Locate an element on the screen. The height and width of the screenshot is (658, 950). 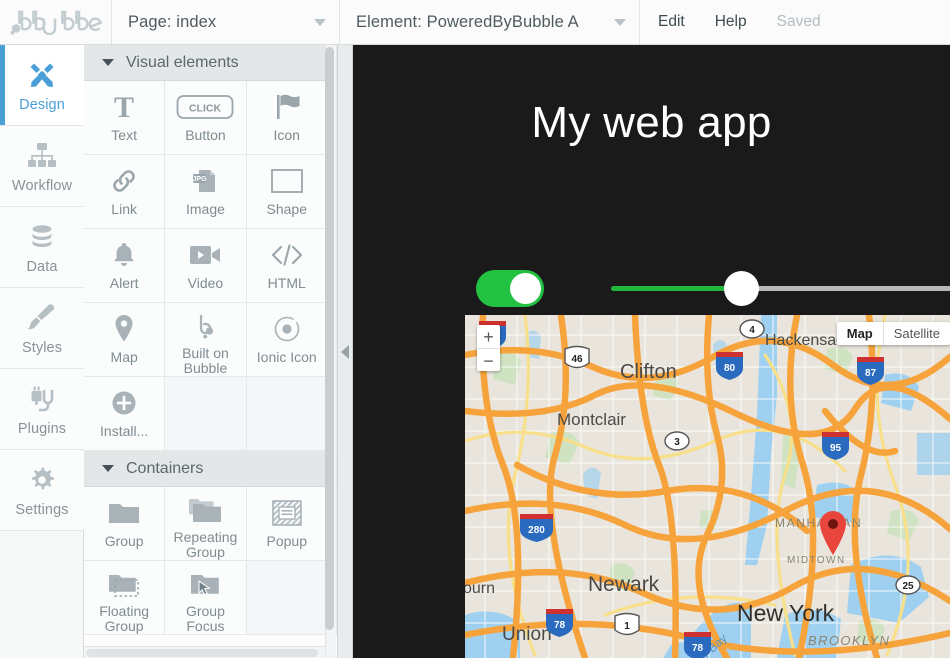
palette-tile-label: Link is located at coordinates (124, 209).